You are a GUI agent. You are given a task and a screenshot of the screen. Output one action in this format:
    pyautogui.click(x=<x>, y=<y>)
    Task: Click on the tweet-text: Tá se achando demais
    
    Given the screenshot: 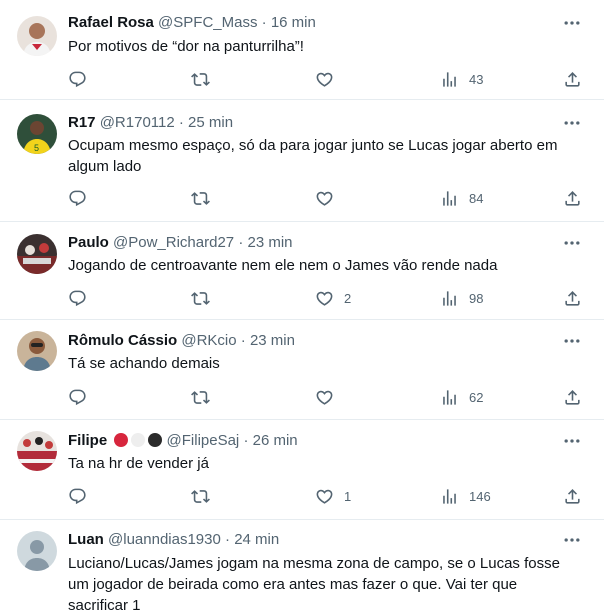 What is the action you would take?
    pyautogui.click(x=144, y=363)
    